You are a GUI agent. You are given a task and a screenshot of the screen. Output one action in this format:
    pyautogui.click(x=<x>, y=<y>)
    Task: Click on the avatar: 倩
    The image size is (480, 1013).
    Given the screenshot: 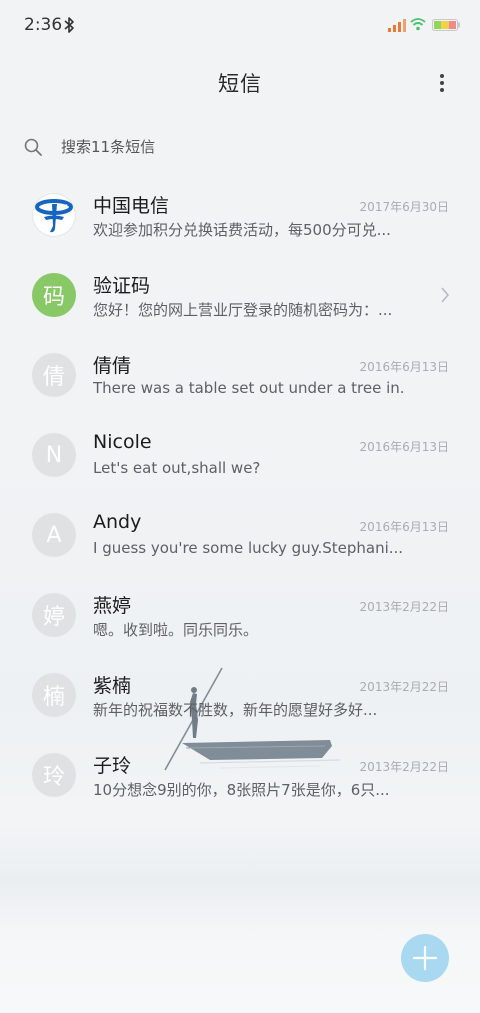 What is the action you would take?
    pyautogui.click(x=54, y=375)
    